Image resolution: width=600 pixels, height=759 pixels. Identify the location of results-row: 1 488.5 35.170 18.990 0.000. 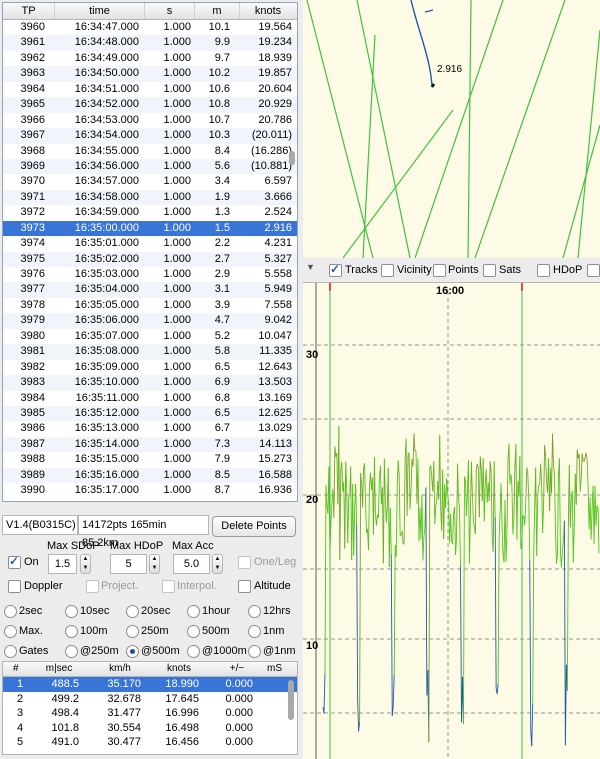
(150, 684).